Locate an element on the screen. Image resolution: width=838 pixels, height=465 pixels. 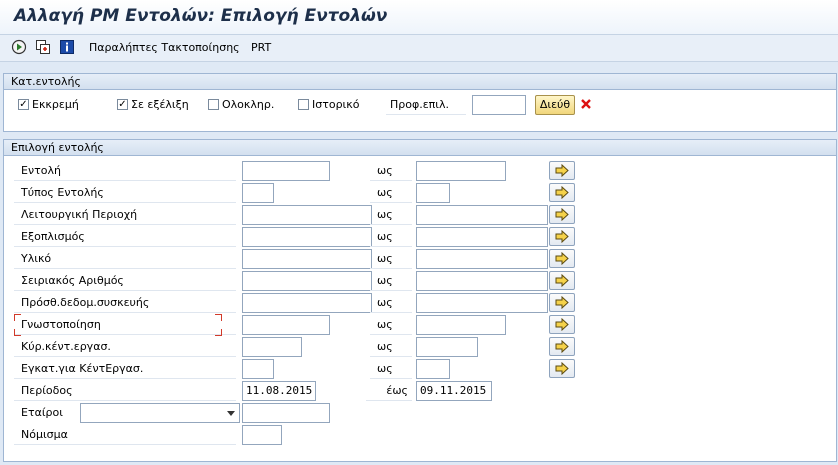
material-to-input is located at coordinates (482, 259).